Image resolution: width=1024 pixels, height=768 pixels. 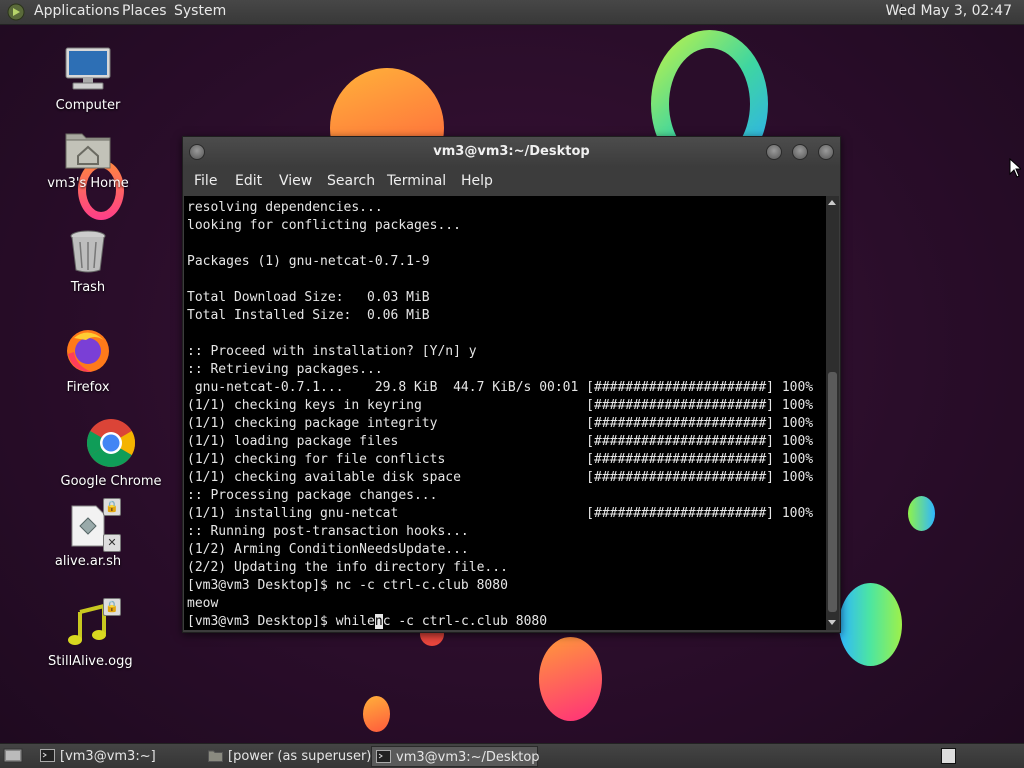 I want to click on desktop-icon-label: Computer, so click(x=88, y=105).